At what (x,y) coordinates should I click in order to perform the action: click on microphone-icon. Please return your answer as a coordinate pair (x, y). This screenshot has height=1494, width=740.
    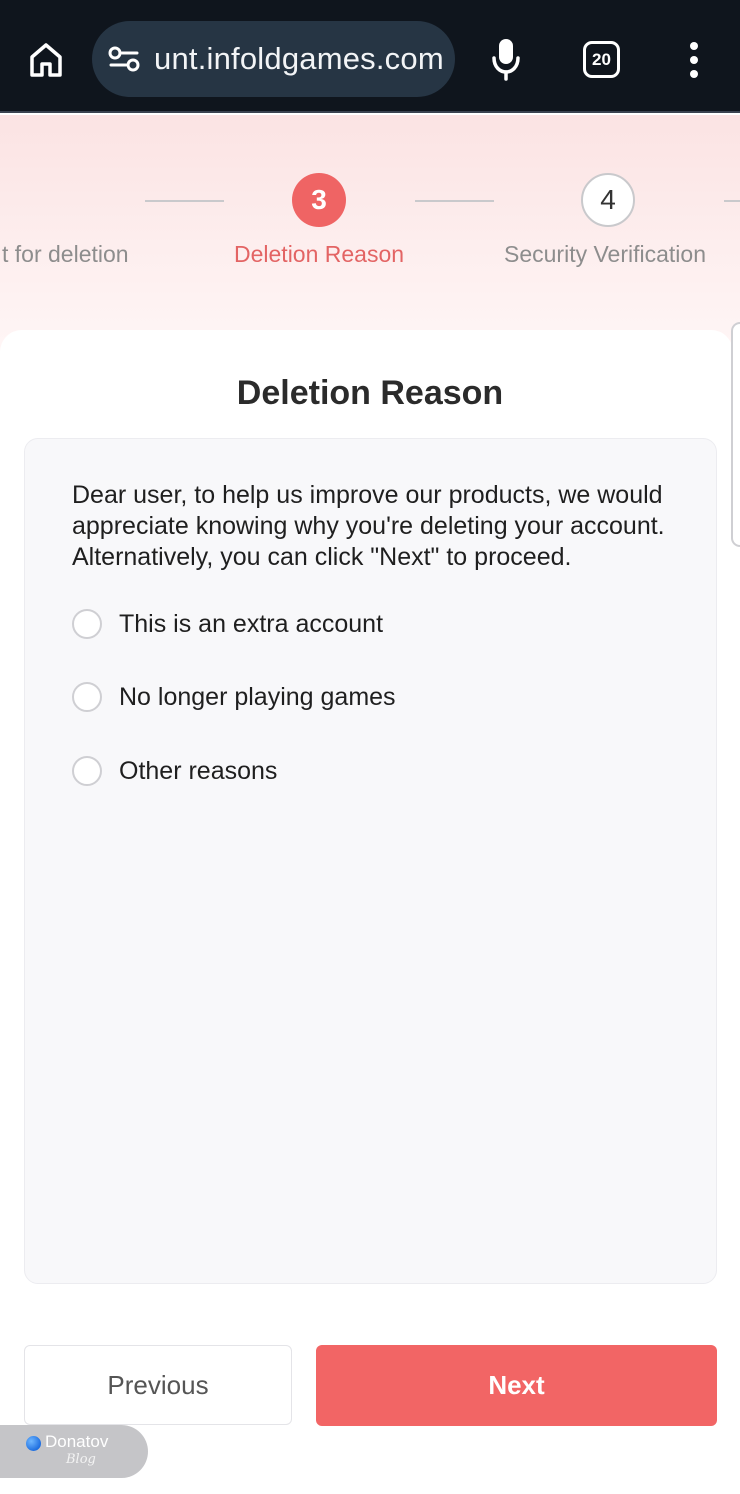
    Looking at the image, I should click on (506, 60).